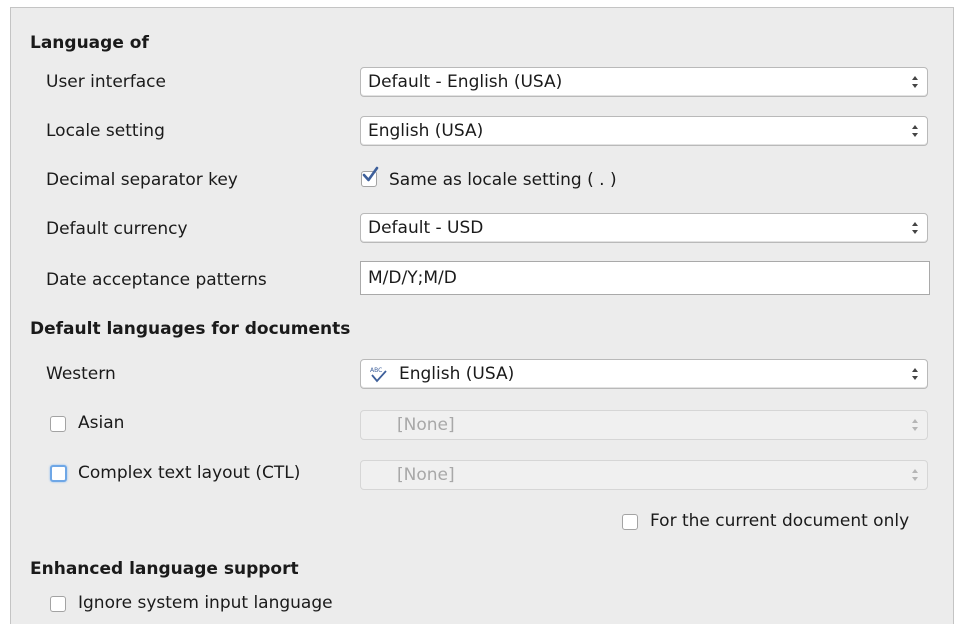 This screenshot has width=961, height=630. I want to click on spellcheck-icon: ABC, so click(378, 375).